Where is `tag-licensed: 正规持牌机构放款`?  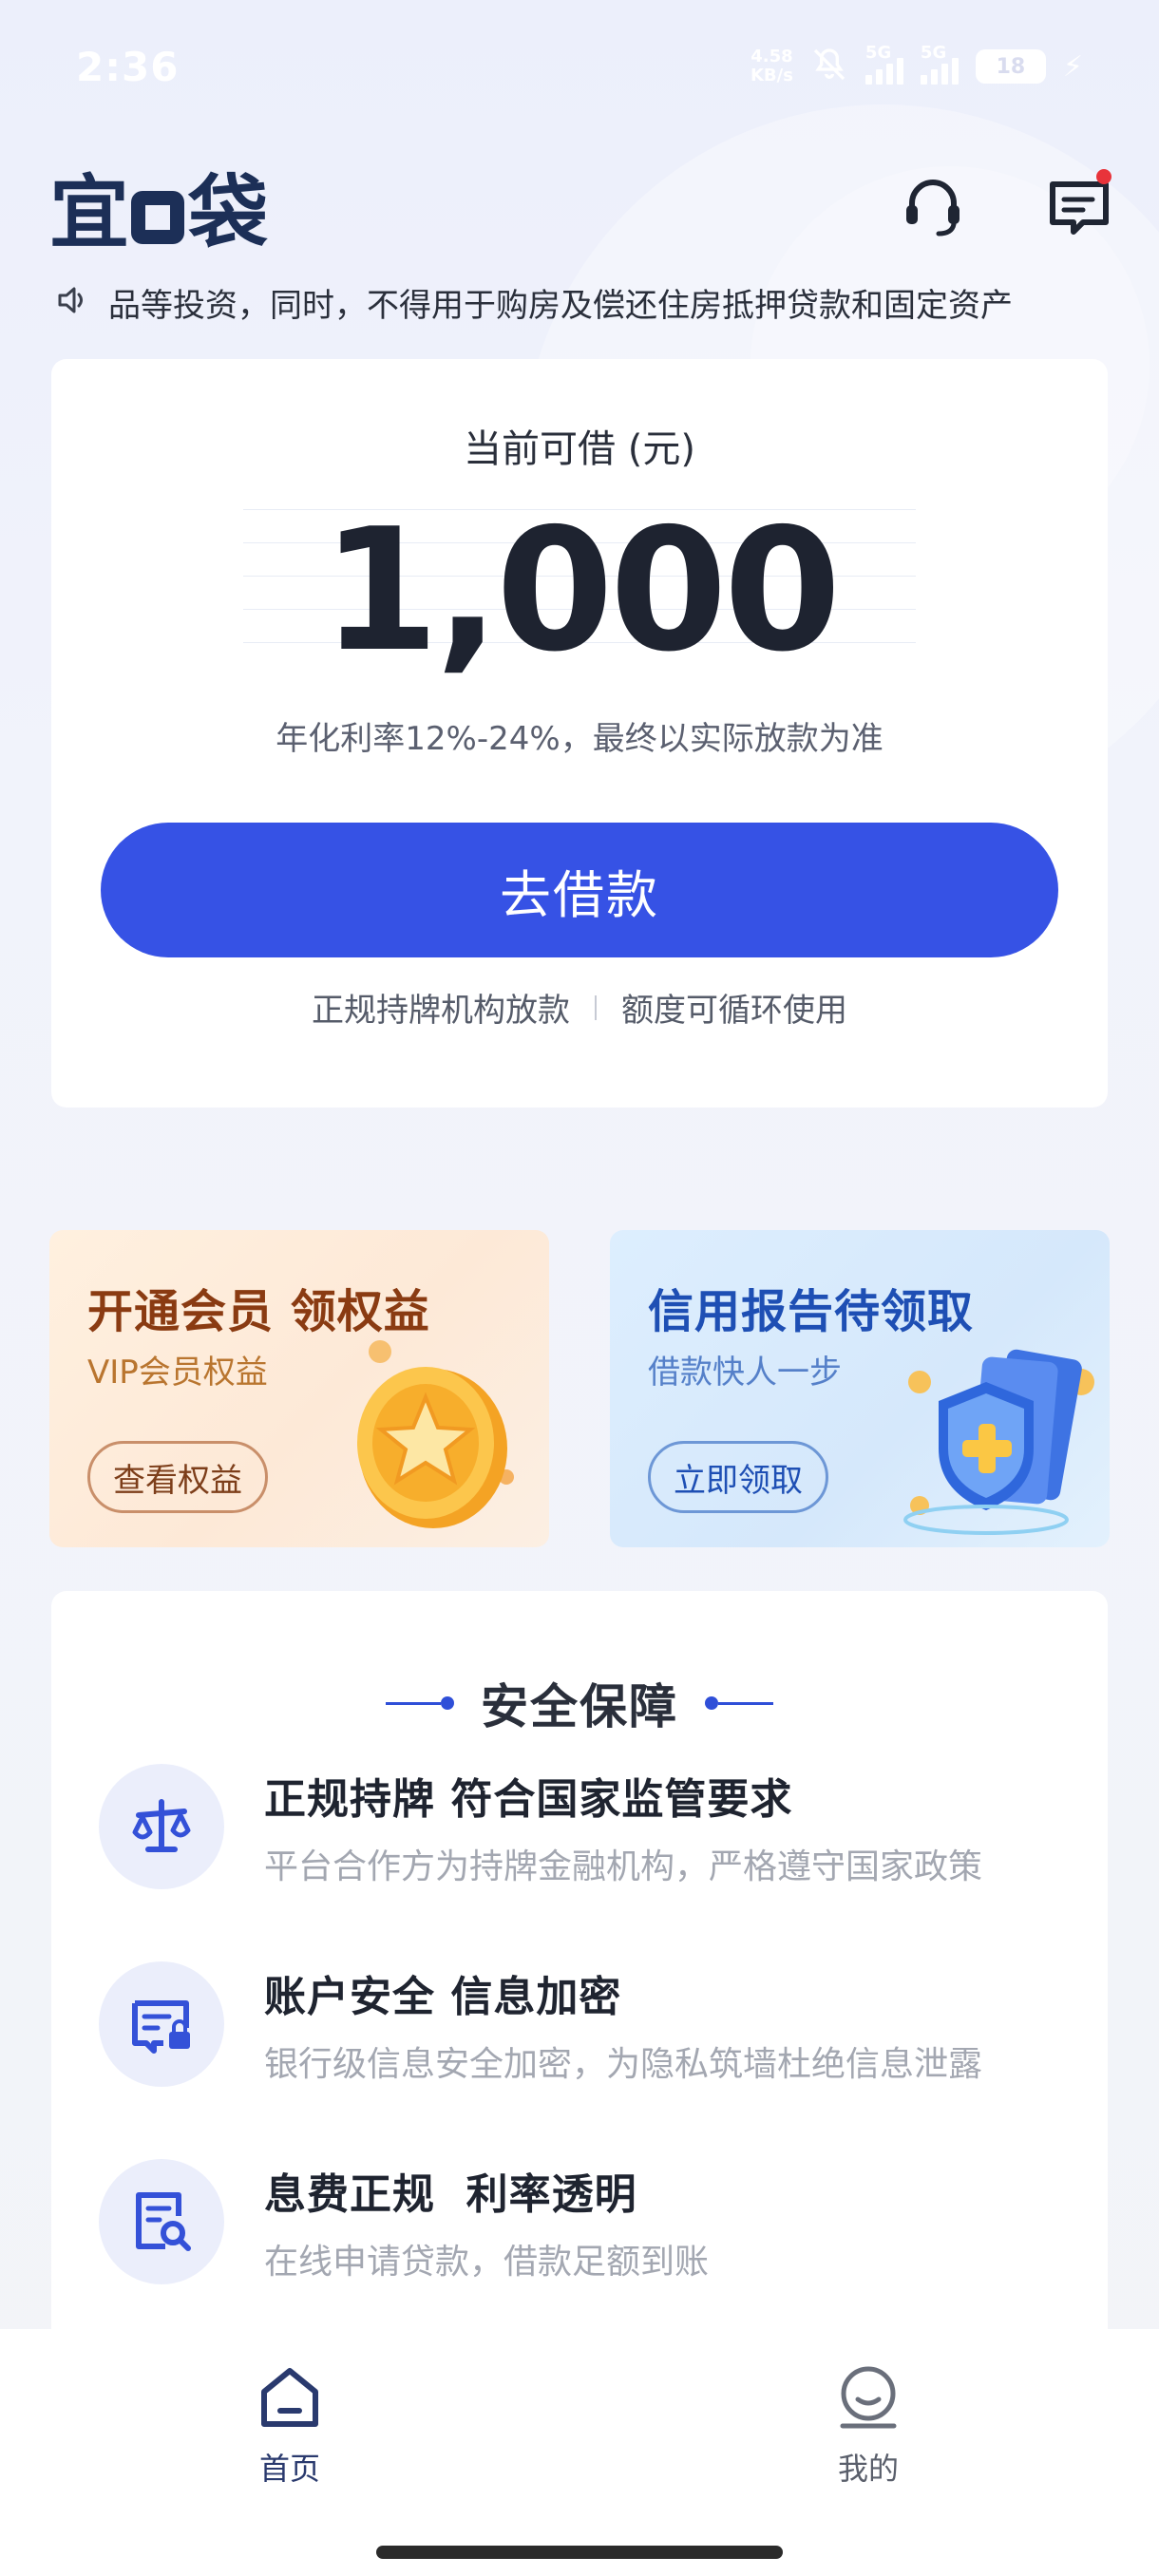
tag-licensed: 正规持牌机构放款 is located at coordinates (441, 1011).